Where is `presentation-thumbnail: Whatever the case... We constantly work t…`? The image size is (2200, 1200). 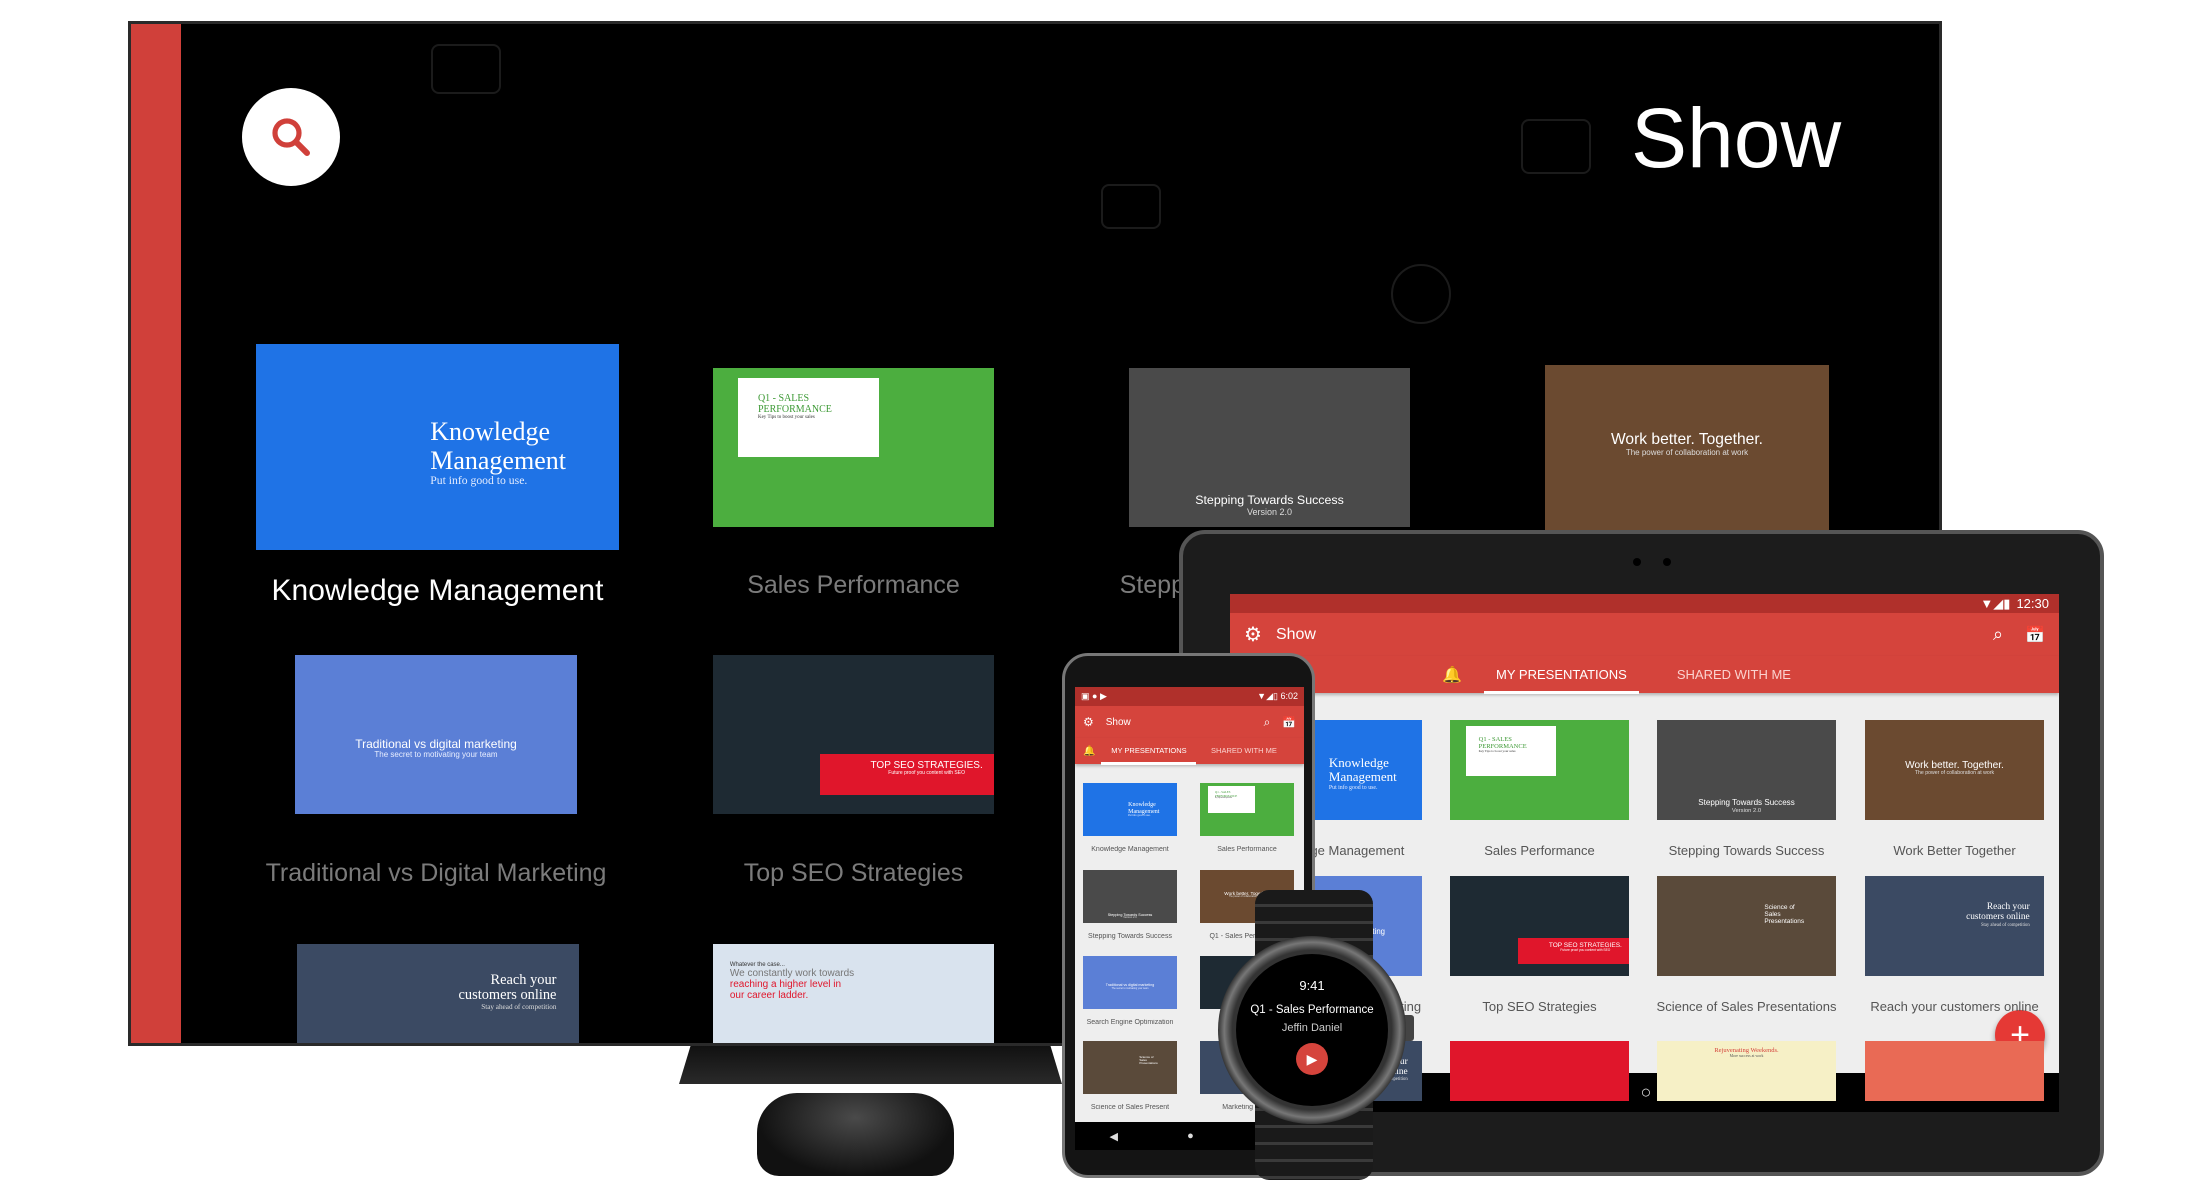 presentation-thumbnail: Whatever the case... We constantly work t… is located at coordinates (853, 993).